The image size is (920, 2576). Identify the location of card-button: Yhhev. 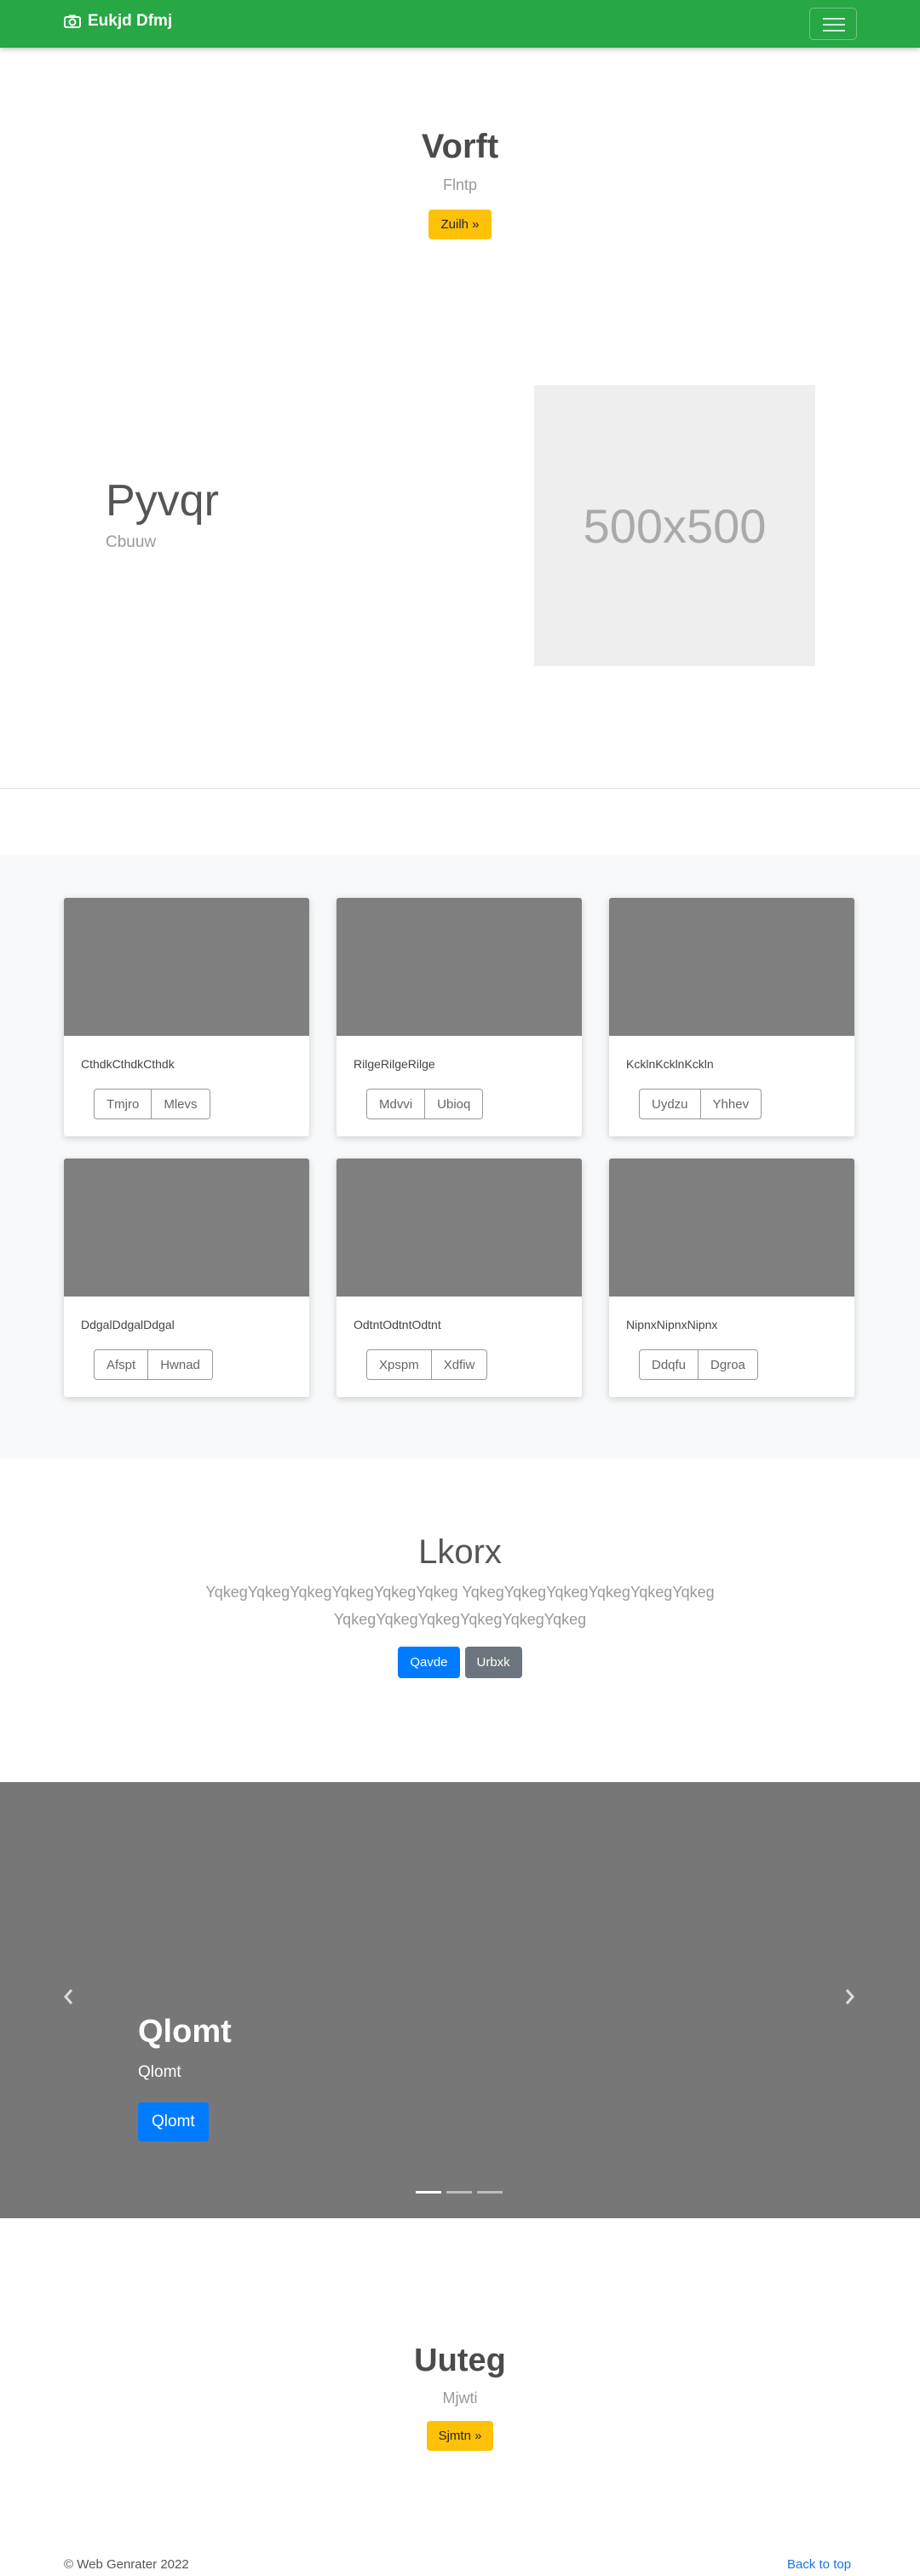
(731, 1104).